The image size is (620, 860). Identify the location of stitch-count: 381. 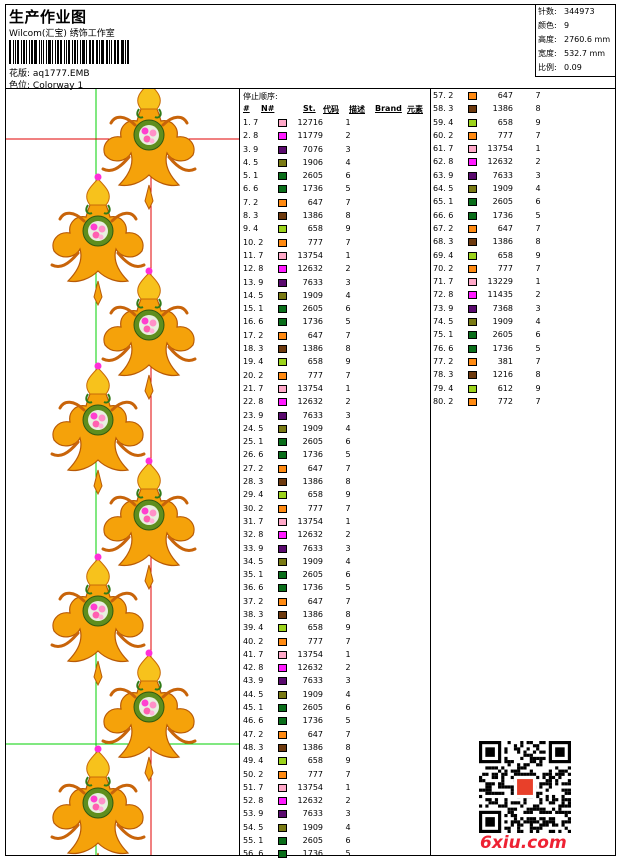
(505, 361).